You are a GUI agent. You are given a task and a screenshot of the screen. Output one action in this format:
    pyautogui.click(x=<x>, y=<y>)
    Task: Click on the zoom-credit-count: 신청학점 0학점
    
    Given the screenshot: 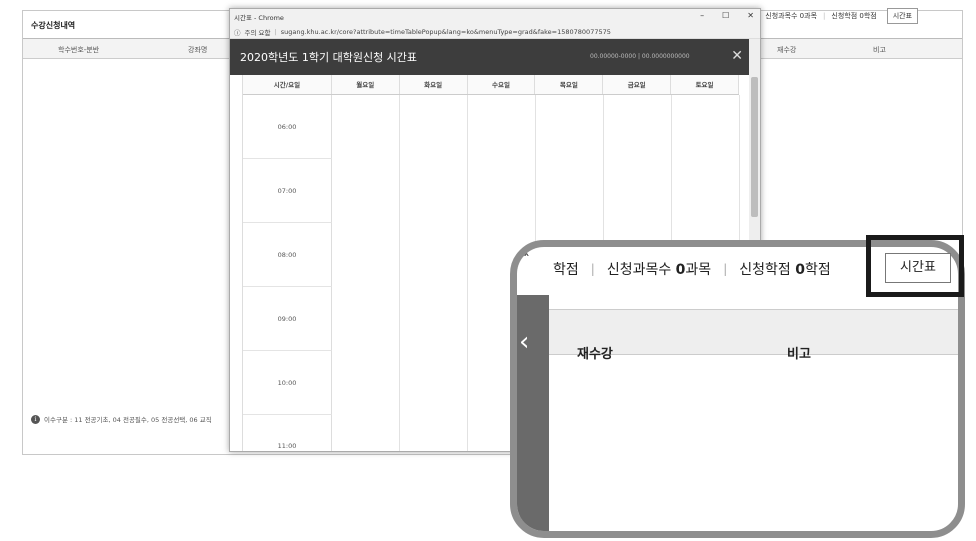 What is the action you would take?
    pyautogui.click(x=785, y=269)
    